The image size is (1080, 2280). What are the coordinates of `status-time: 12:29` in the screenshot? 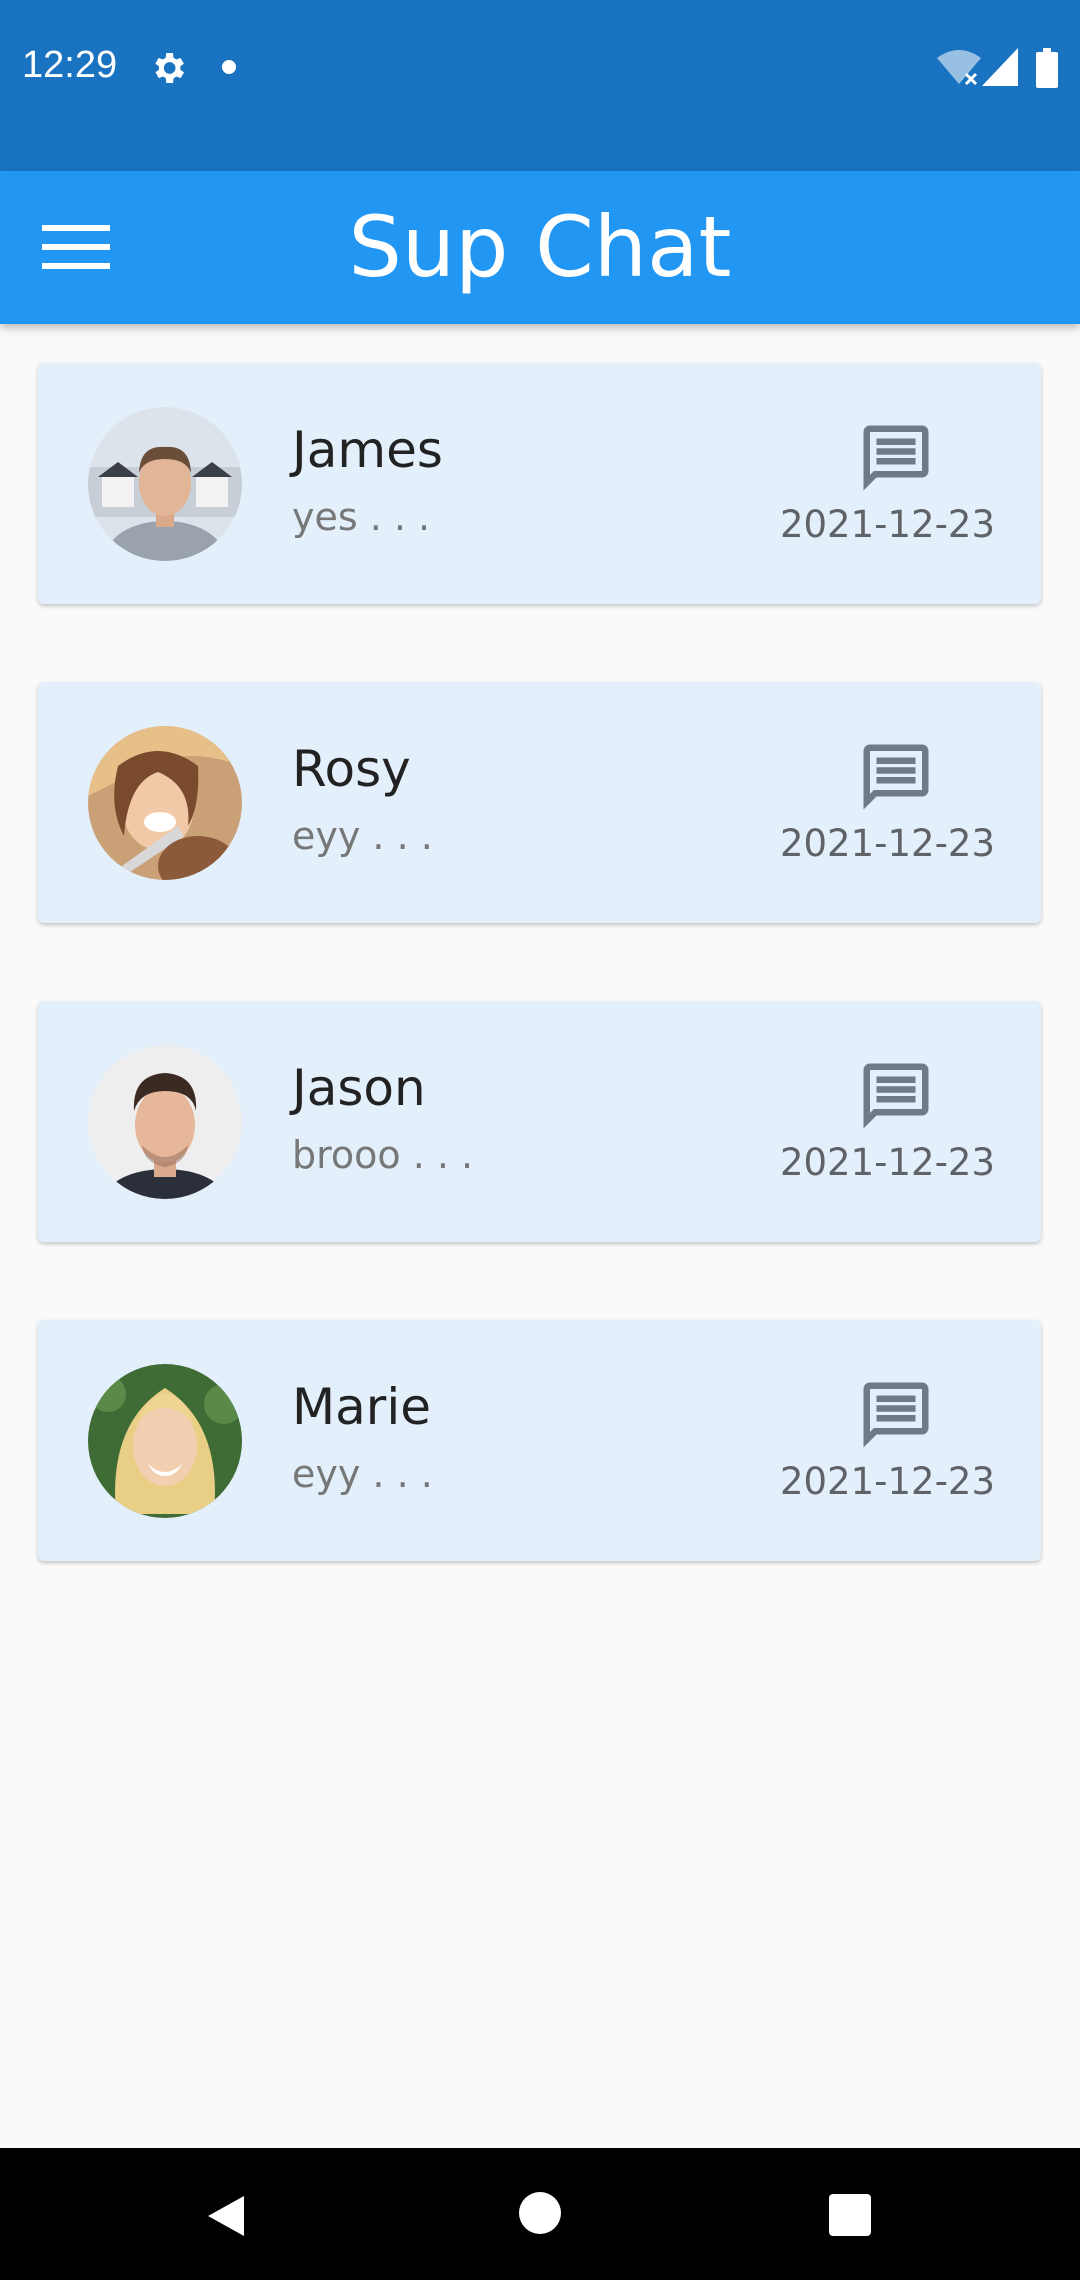 It's located at (70, 65).